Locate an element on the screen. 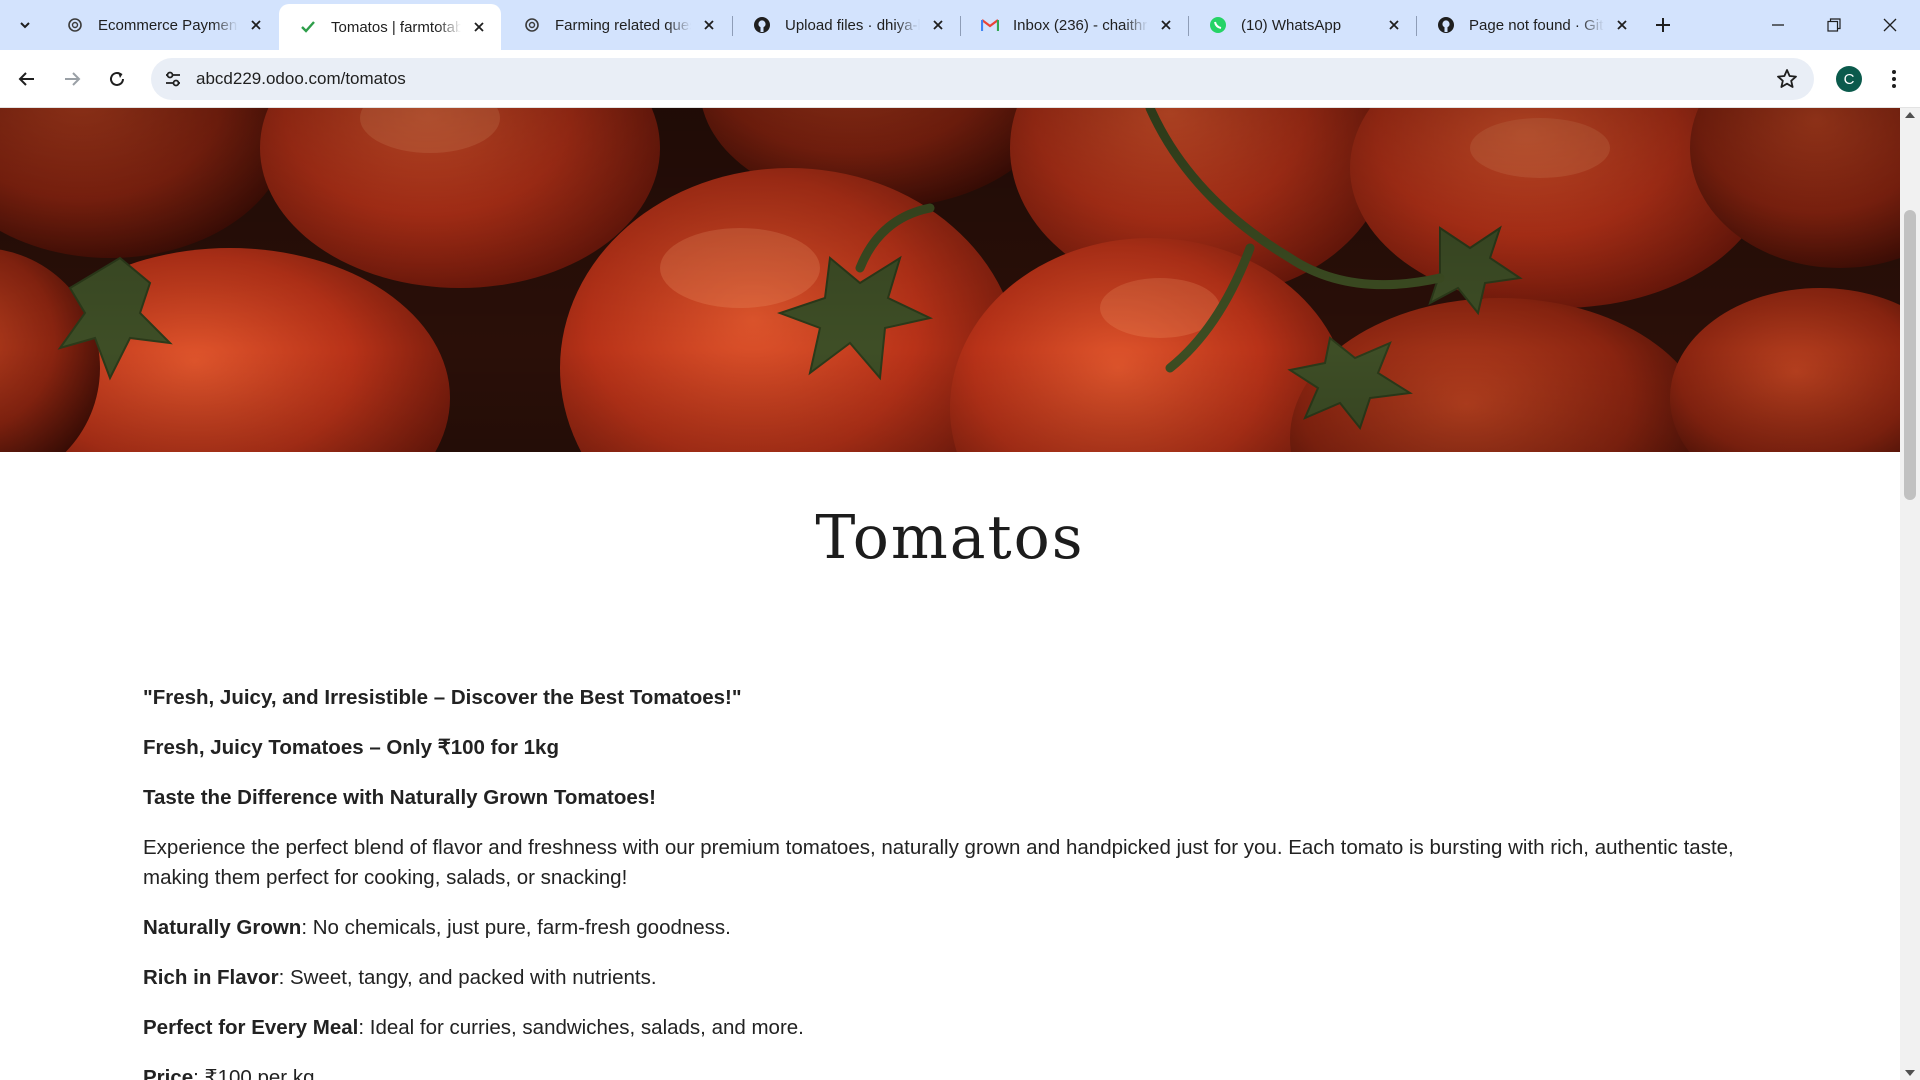 This screenshot has height=1080, width=1920. address-bar: abcd229.odoo.com/tomatos is located at coordinates (982, 79).